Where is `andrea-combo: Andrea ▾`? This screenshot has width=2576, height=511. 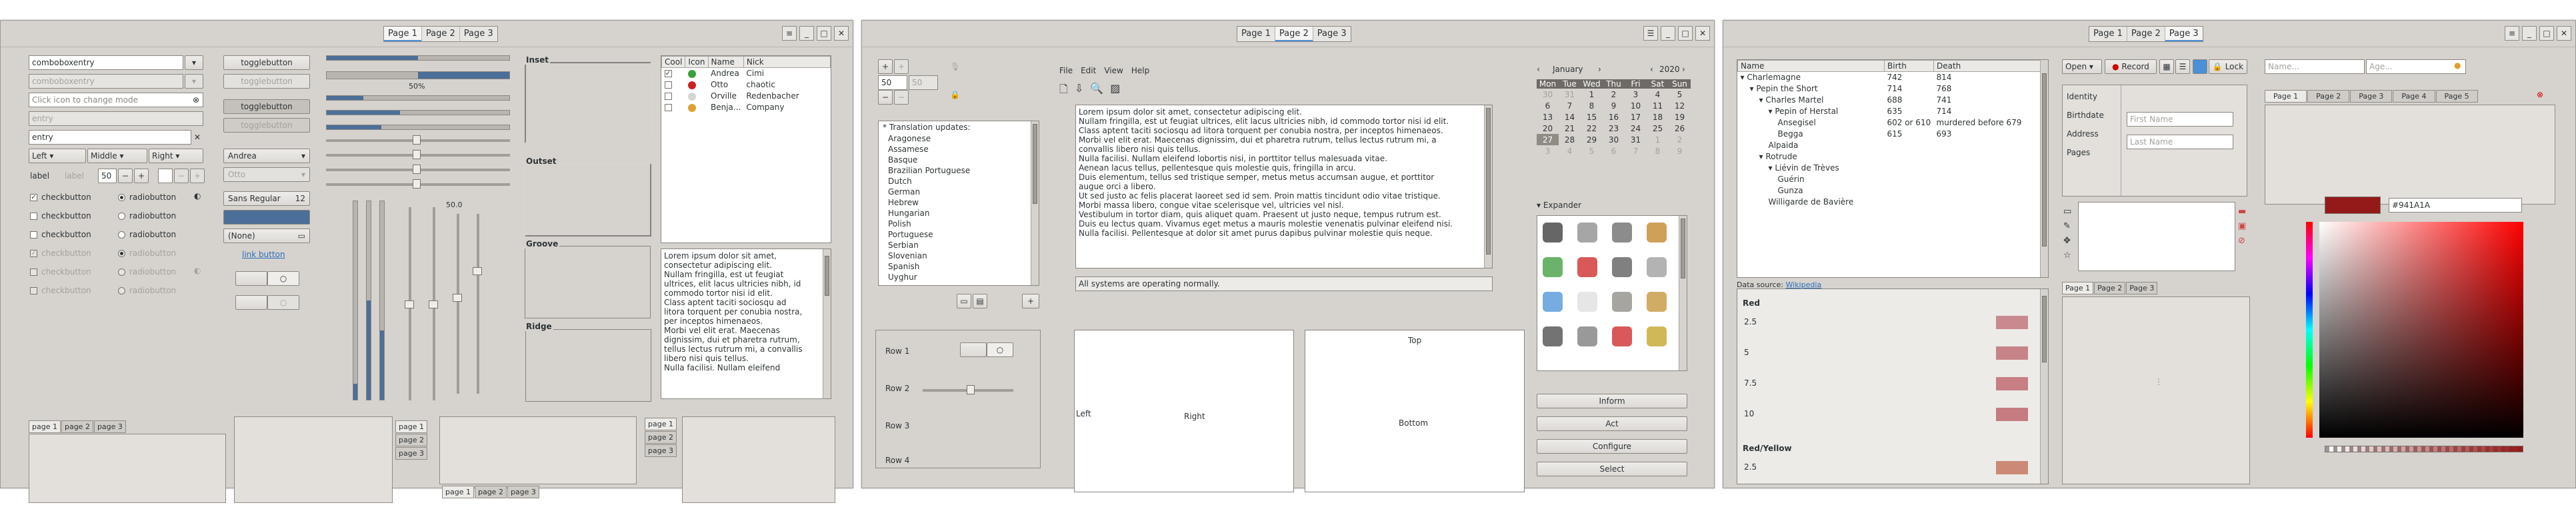 andrea-combo: Andrea ▾ is located at coordinates (266, 156).